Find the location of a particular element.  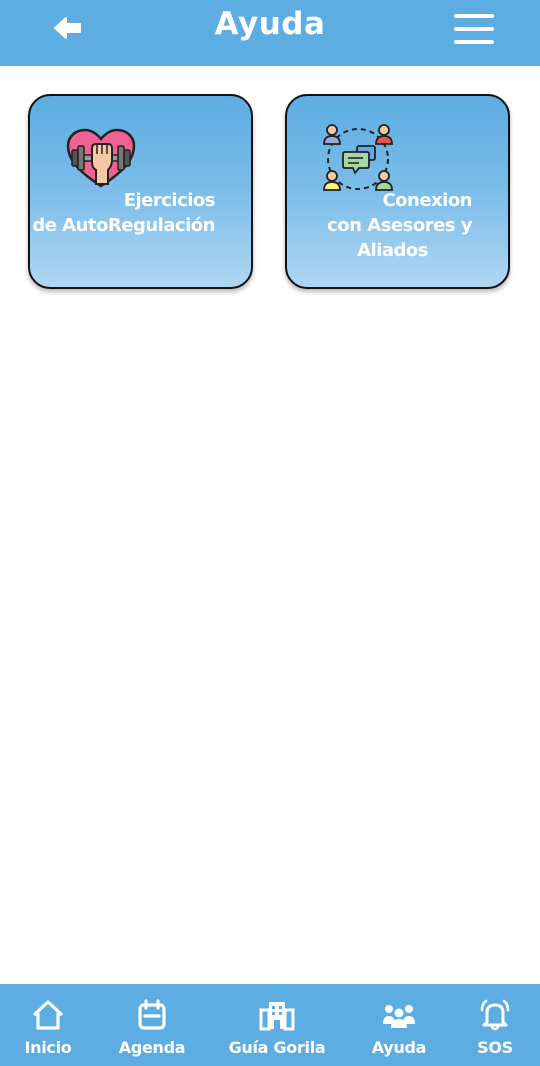

card-label-line: de AutoRegulación is located at coordinates (123, 225).